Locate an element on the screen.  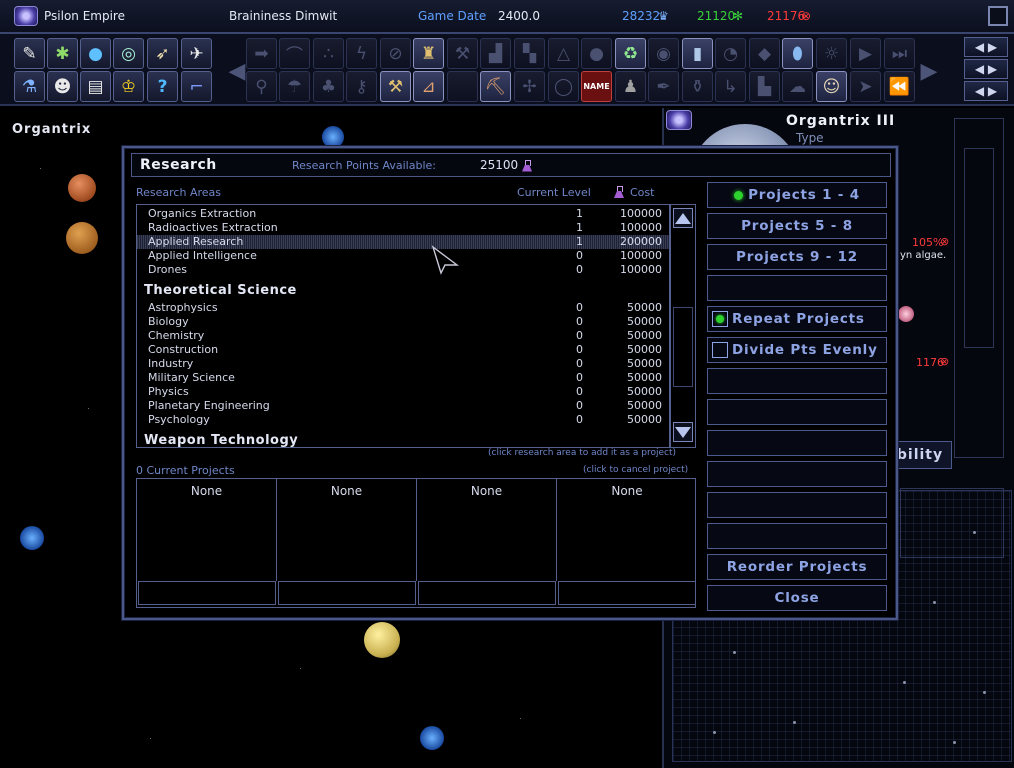
list-scrollbar is located at coordinates (683, 326).